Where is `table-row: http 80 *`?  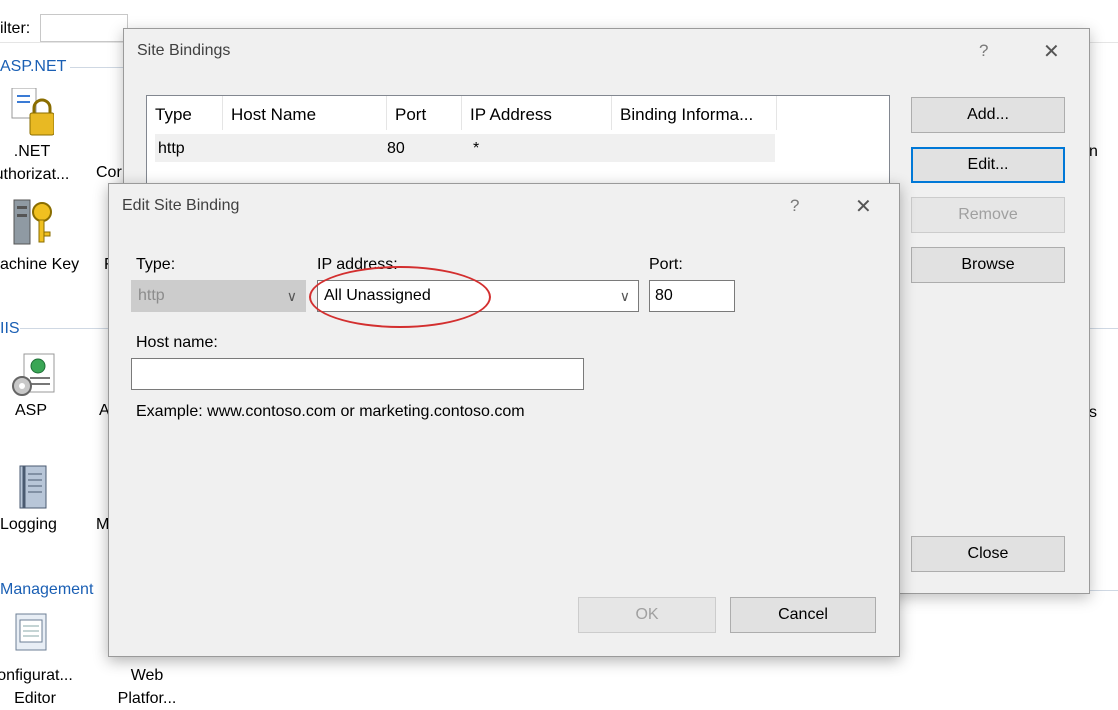
table-row: http 80 * is located at coordinates (465, 148).